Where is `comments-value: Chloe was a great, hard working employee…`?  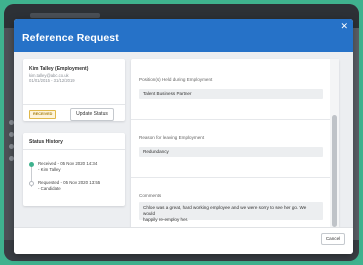 comments-value: Chloe was a great, hard working employee… is located at coordinates (231, 212).